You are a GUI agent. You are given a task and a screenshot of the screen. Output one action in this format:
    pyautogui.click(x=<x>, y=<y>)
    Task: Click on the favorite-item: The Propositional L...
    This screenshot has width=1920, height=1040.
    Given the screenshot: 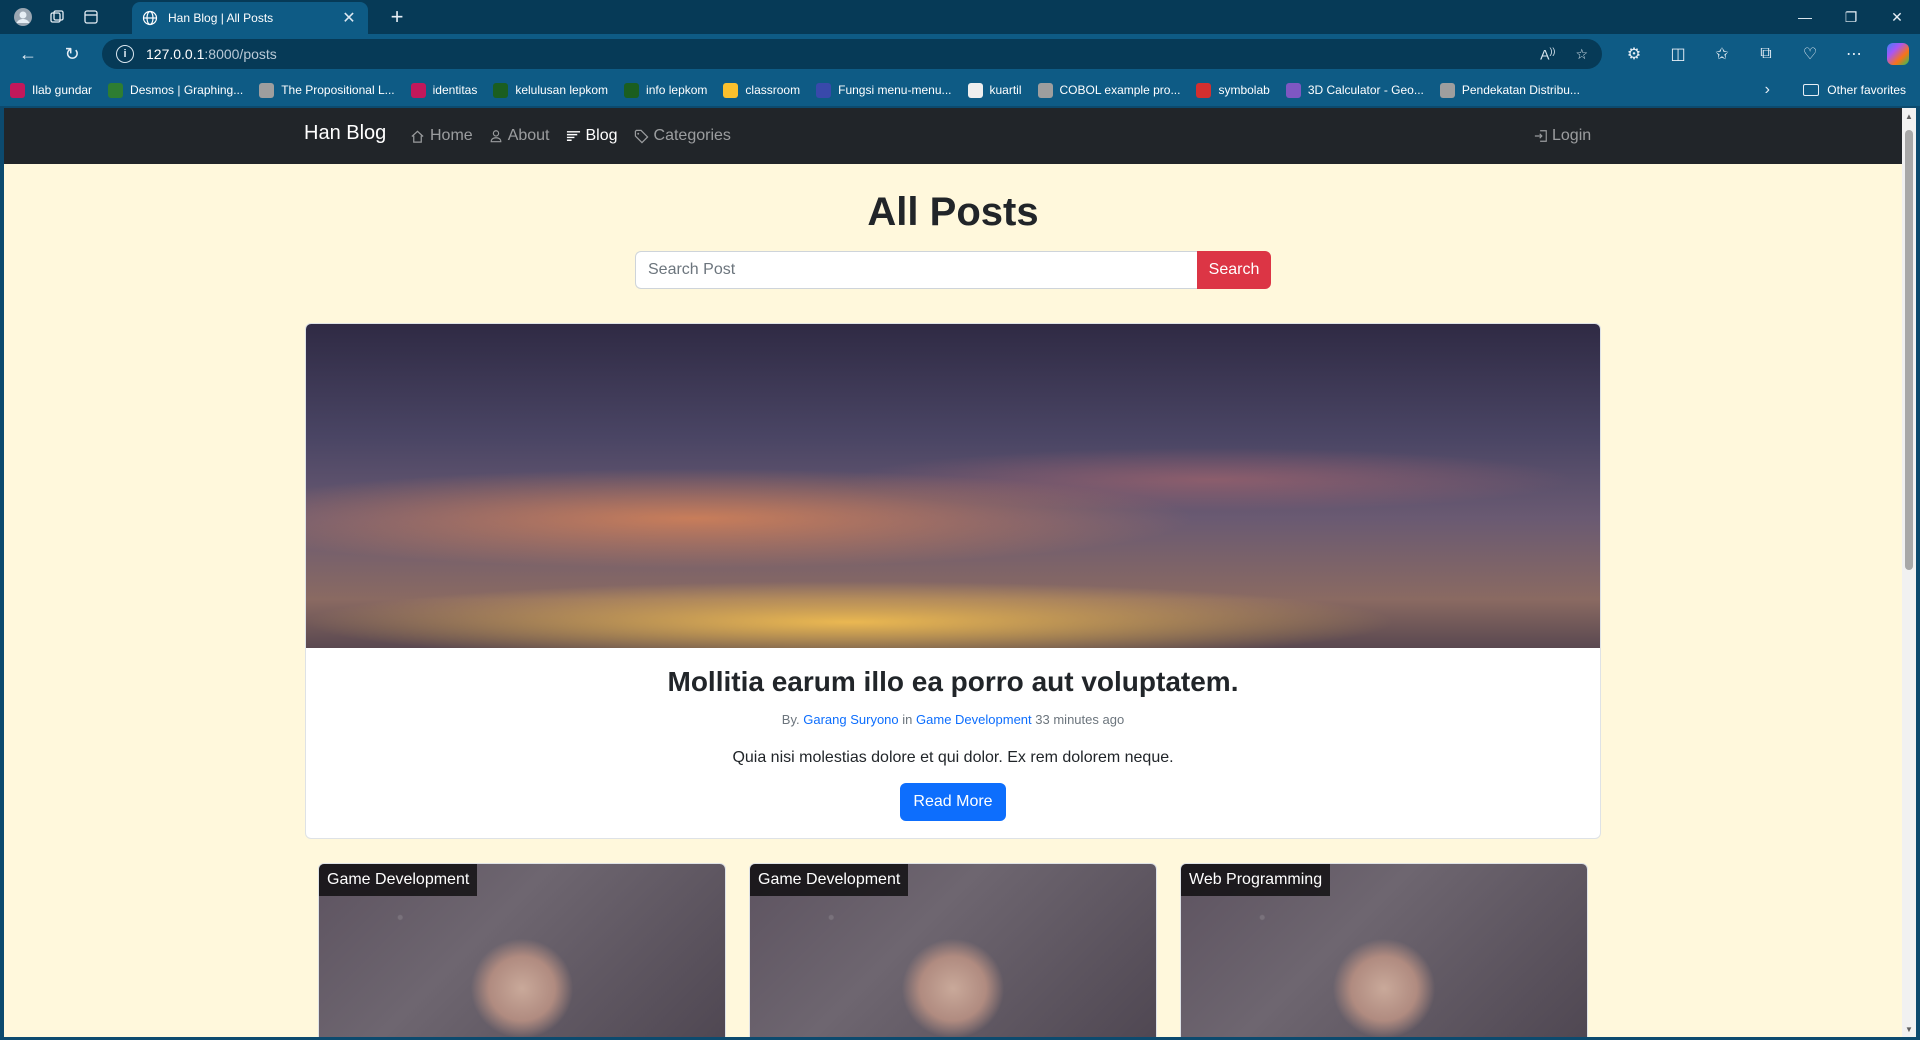 What is the action you would take?
    pyautogui.click(x=327, y=90)
    